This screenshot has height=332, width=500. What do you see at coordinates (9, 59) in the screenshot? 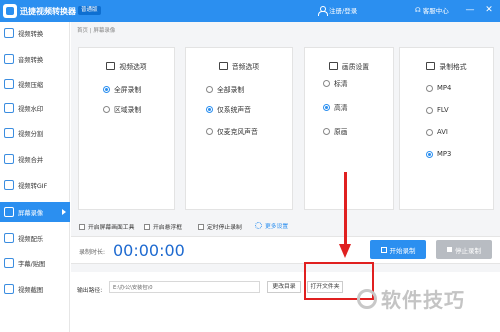
I see `audio-convert-icon` at bounding box center [9, 59].